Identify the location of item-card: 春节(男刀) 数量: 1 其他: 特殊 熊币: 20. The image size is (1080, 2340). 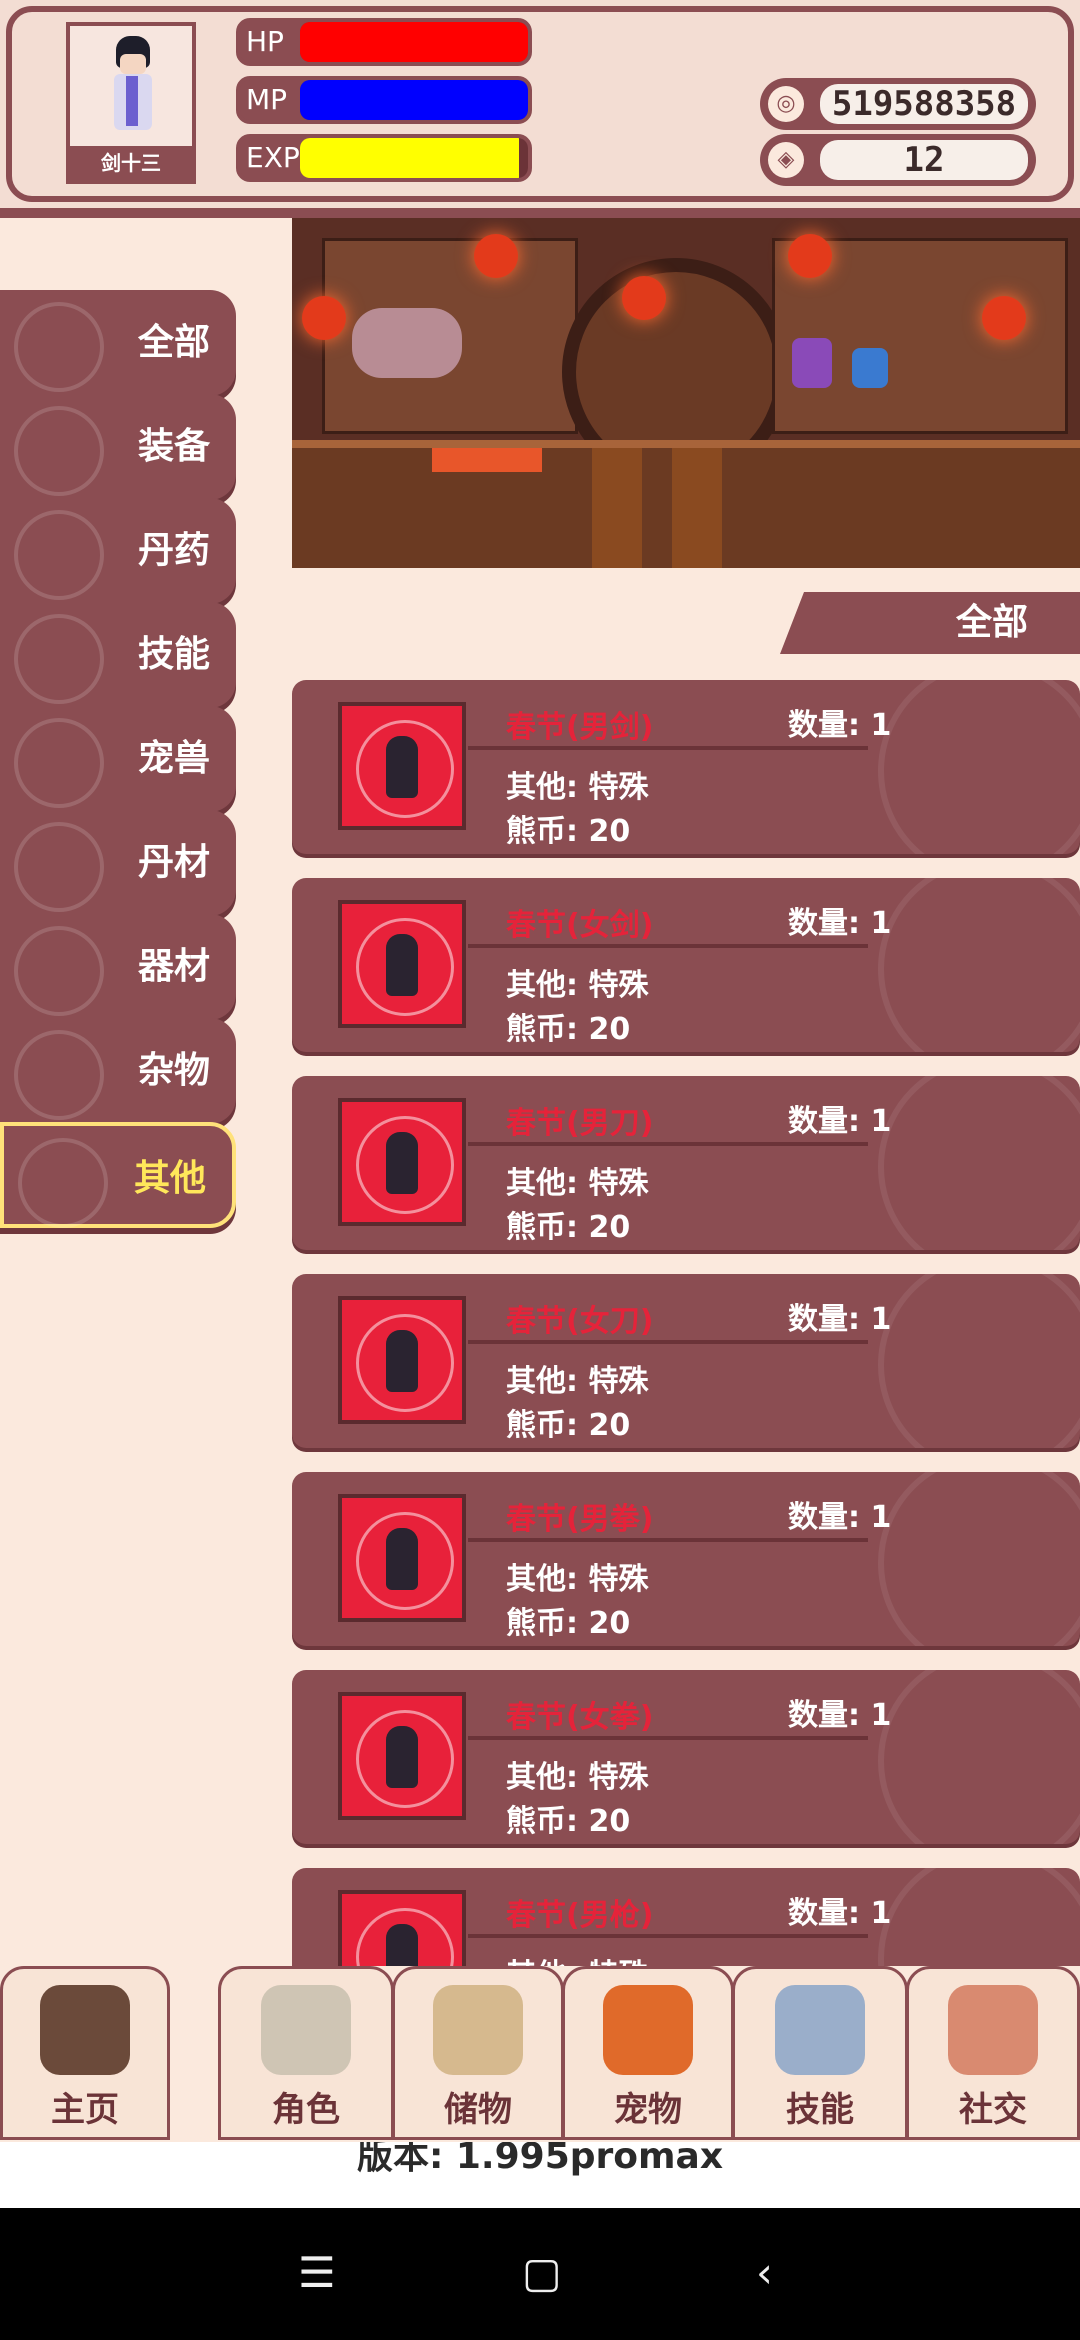
(686, 1163).